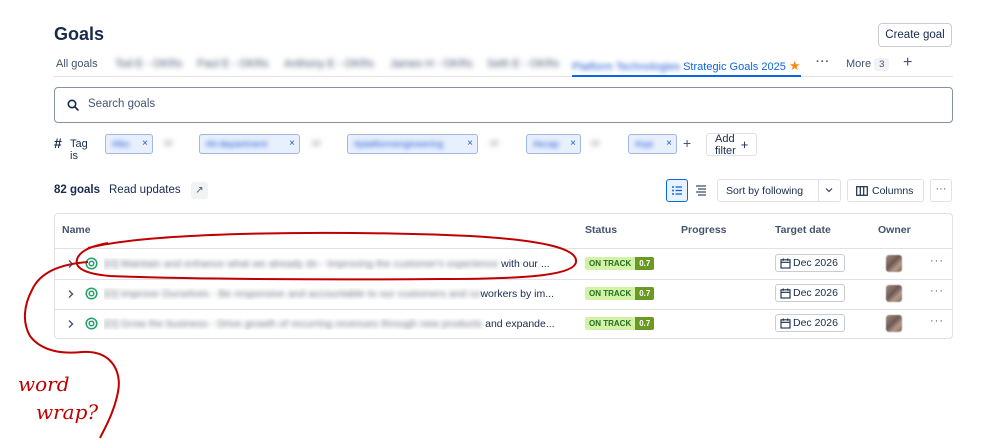  What do you see at coordinates (326, 256) in the screenshot?
I see `annotation-circle` at bounding box center [326, 256].